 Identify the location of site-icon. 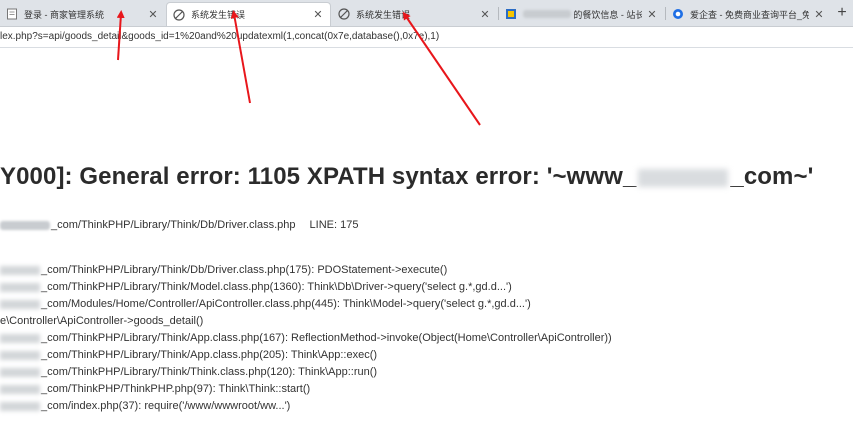
(511, 14).